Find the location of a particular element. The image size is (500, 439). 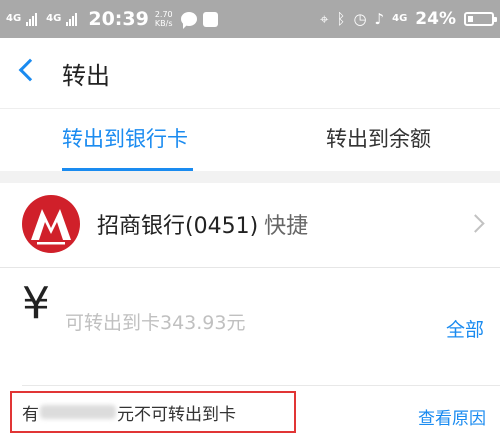

network-speed: 2.70 KB/s is located at coordinates (164, 19).